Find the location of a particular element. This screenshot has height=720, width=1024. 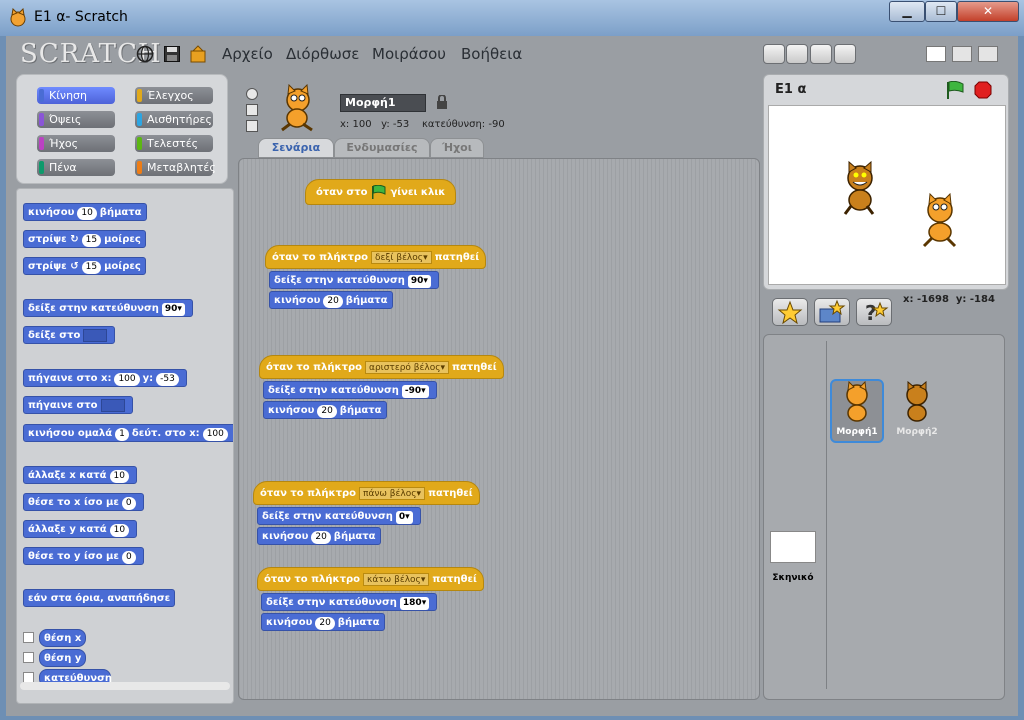

menu-share: Μοιράσου is located at coordinates (409, 54).